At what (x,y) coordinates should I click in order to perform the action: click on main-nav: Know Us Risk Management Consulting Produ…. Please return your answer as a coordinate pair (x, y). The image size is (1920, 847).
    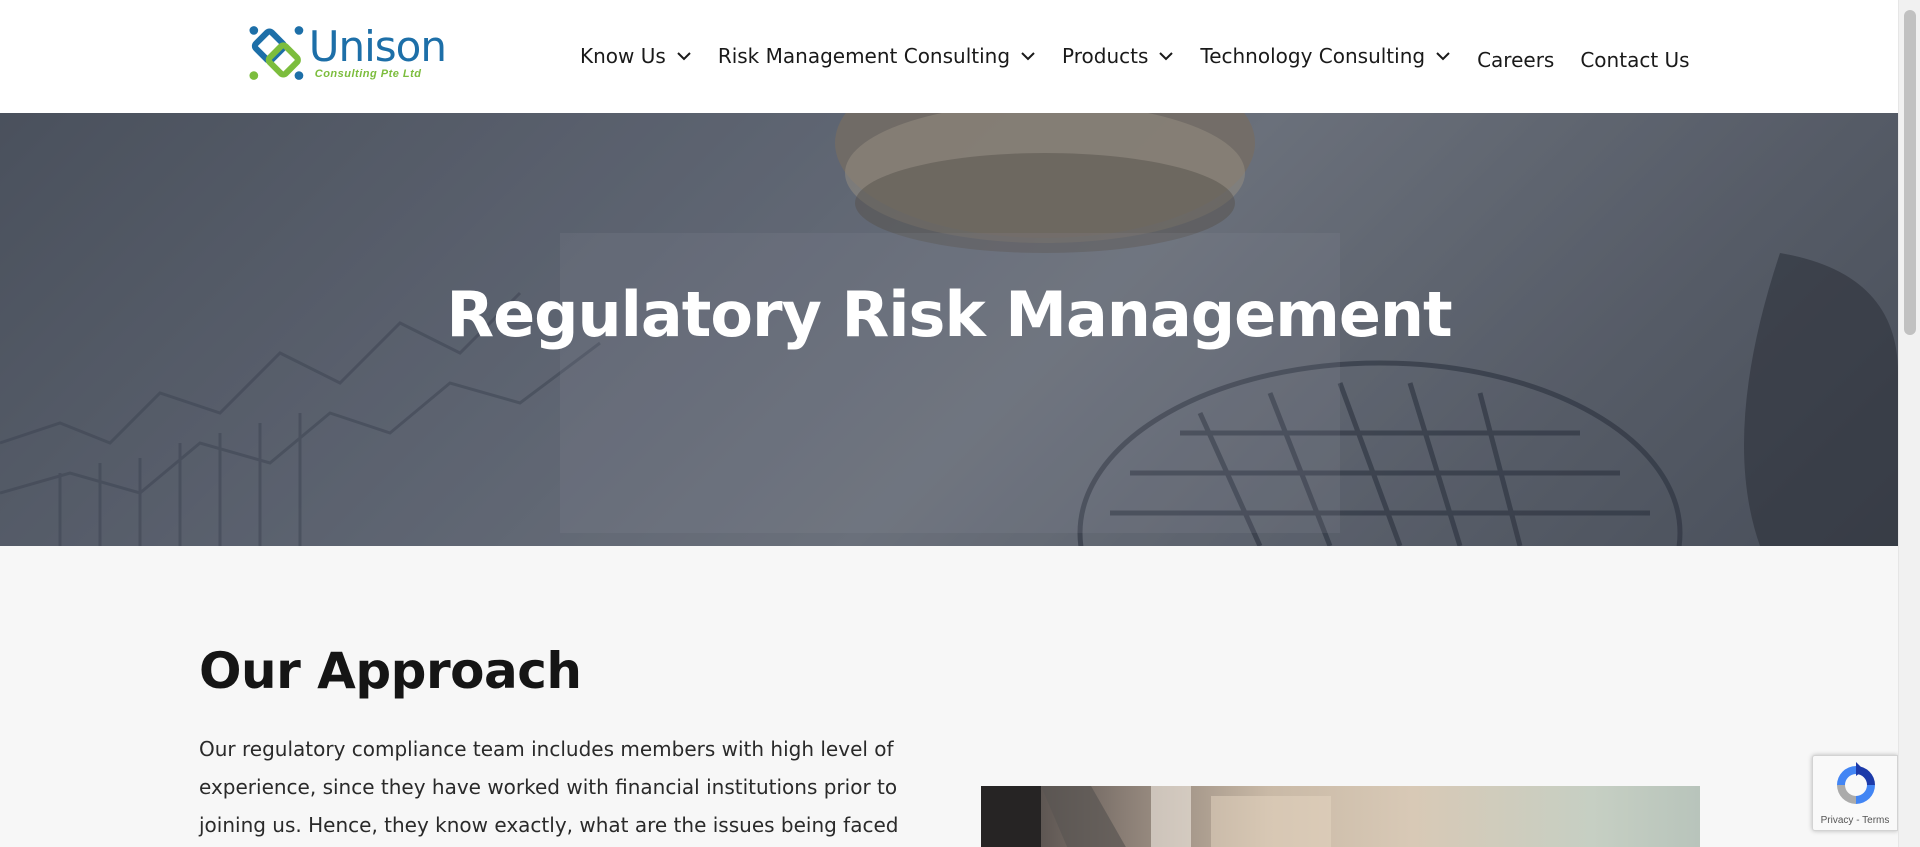
    Looking at the image, I should click on (1148, 56).